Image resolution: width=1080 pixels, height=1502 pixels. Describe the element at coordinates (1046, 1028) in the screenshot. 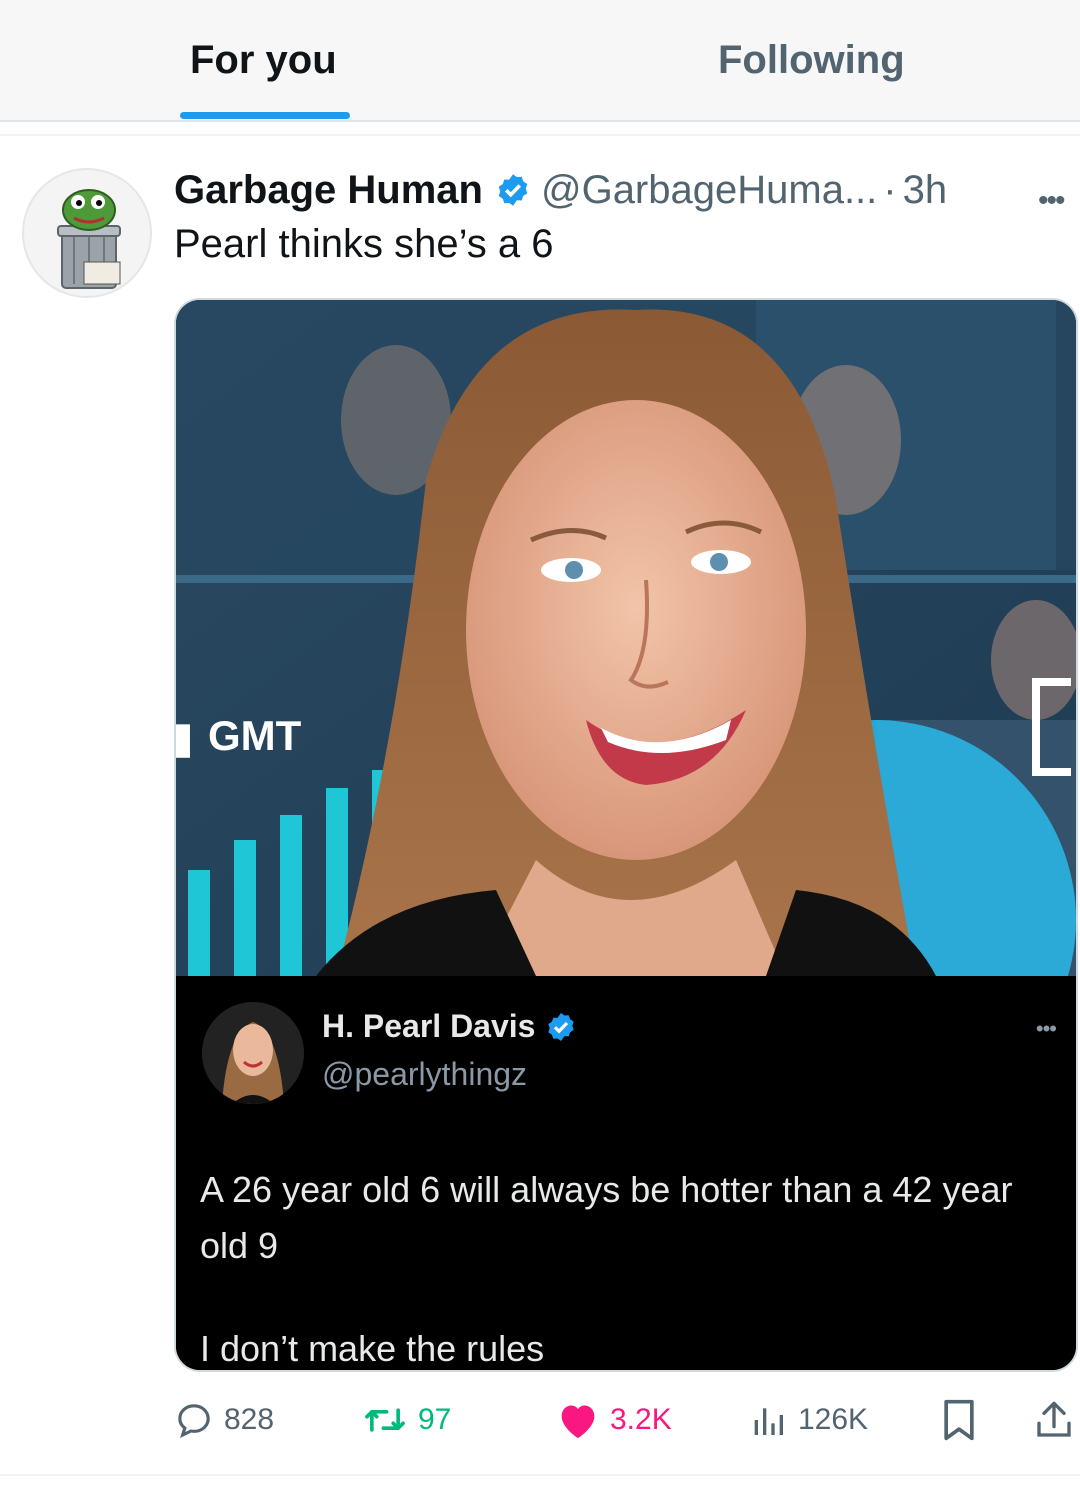

I see `quoted-more-icon: •••` at that location.